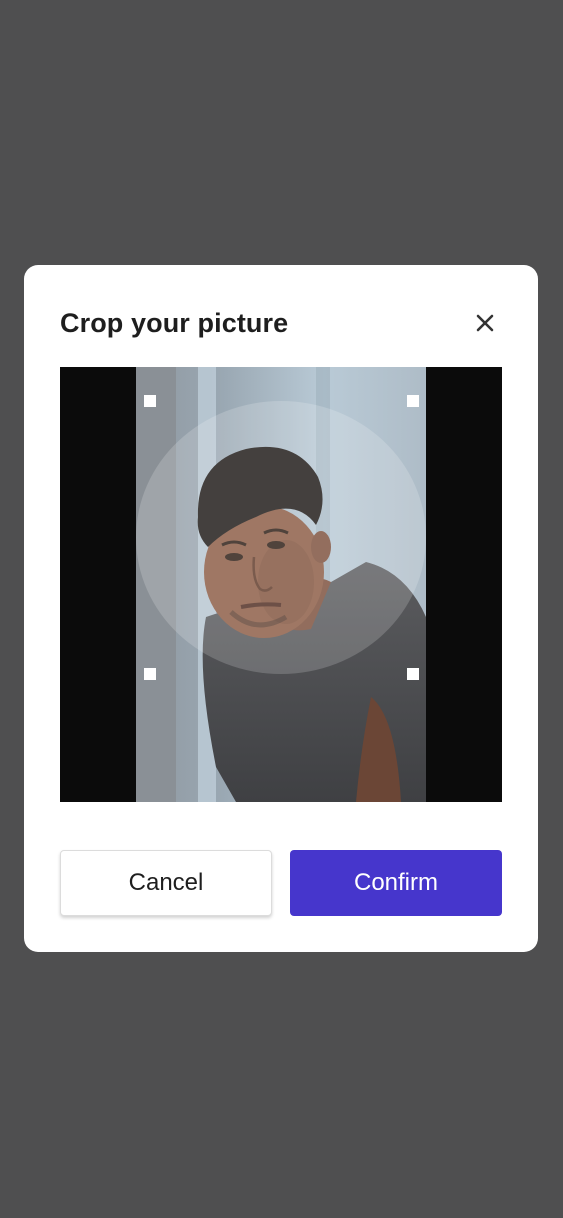 The width and height of the screenshot is (563, 1218). Describe the element at coordinates (150, 674) in the screenshot. I see `crop-handle-bottom-left` at that location.